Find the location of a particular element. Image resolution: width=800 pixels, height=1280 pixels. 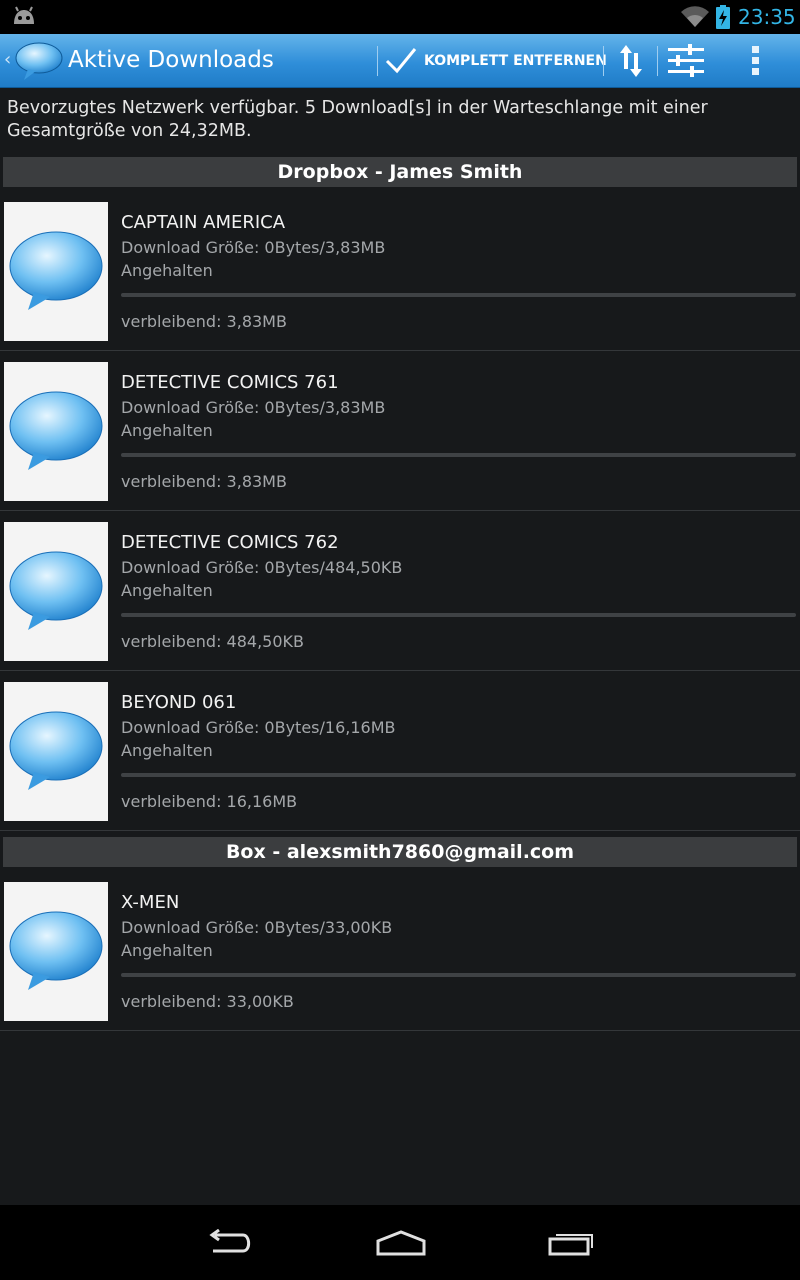

overflow-menu-button is located at coordinates (758, 61).